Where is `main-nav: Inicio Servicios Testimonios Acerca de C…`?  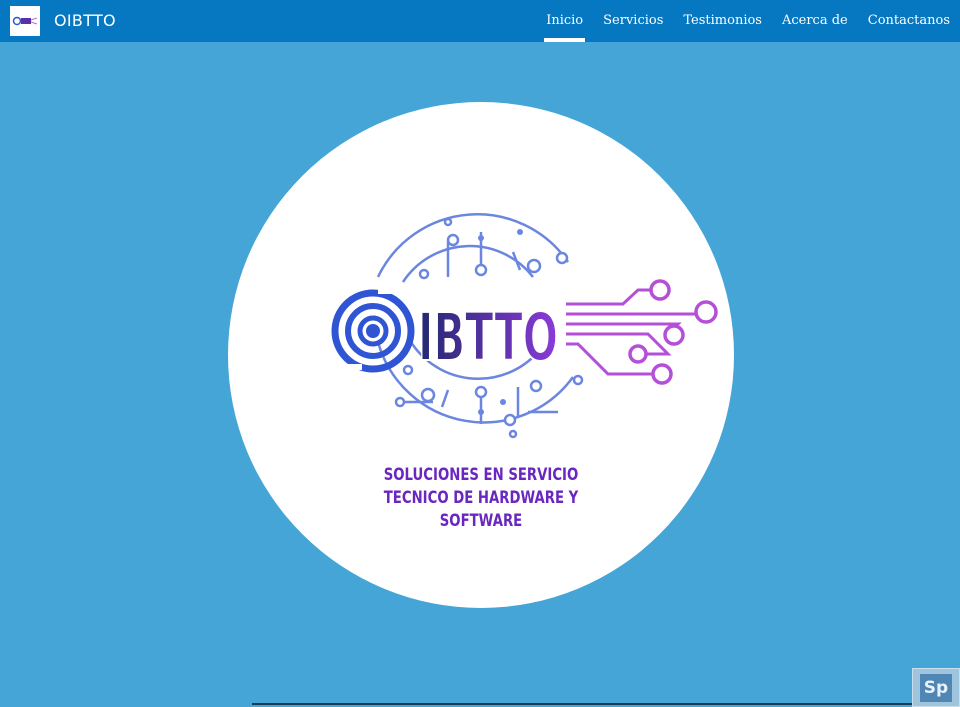
main-nav: Inicio Servicios Testimonios Acerca de C… is located at coordinates (748, 21).